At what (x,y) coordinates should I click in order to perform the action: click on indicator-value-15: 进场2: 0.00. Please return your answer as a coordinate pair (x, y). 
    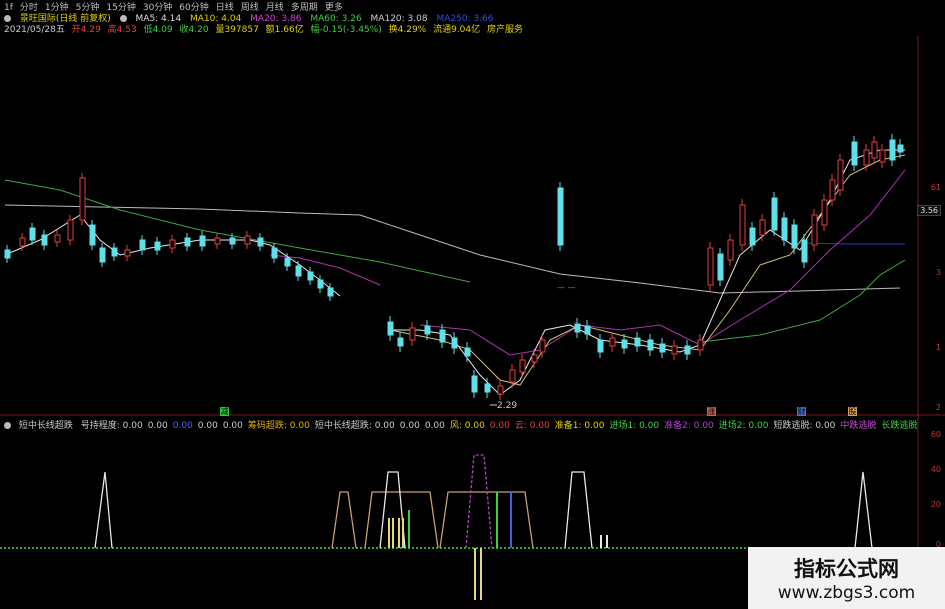
    Looking at the image, I should click on (743, 426).